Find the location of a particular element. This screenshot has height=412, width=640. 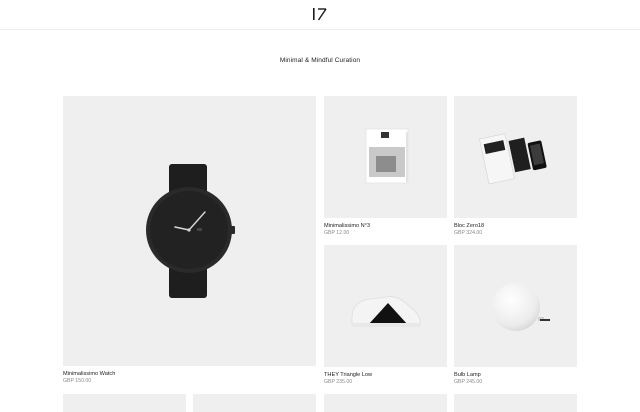

iz-logo-icon is located at coordinates (320, 14).